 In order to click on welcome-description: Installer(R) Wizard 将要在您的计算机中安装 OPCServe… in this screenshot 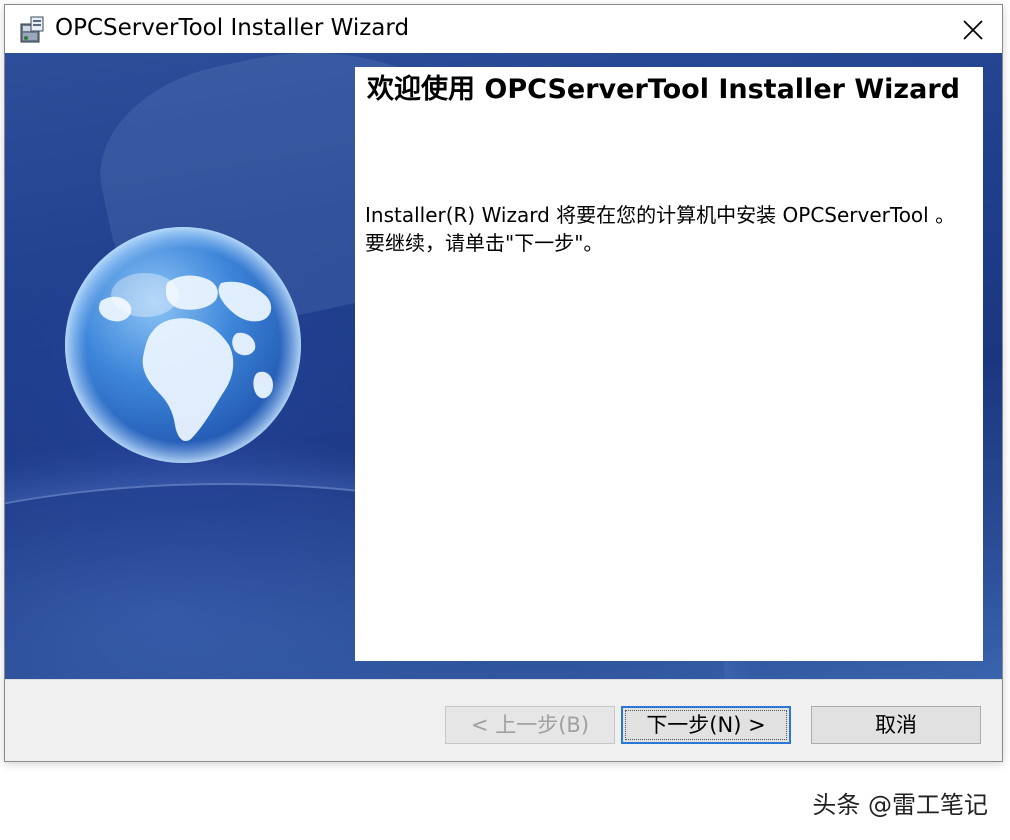, I will do `click(660, 229)`.